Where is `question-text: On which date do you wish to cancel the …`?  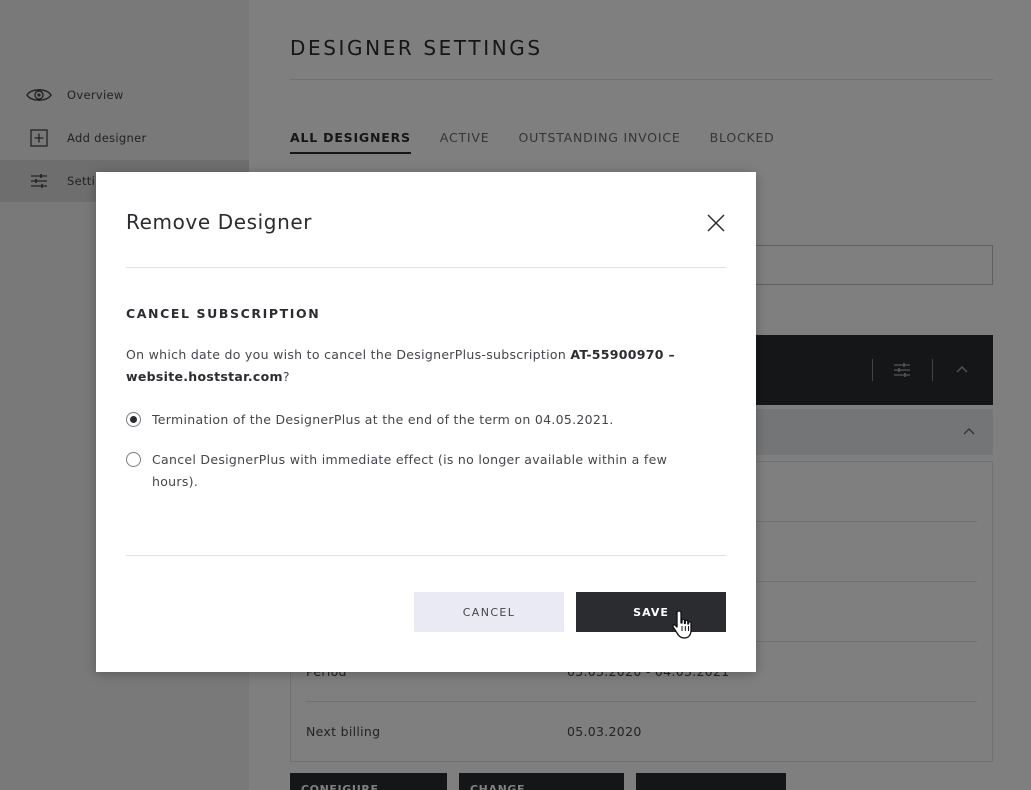
question-text: On which date do you wish to cancel the … is located at coordinates (348, 354).